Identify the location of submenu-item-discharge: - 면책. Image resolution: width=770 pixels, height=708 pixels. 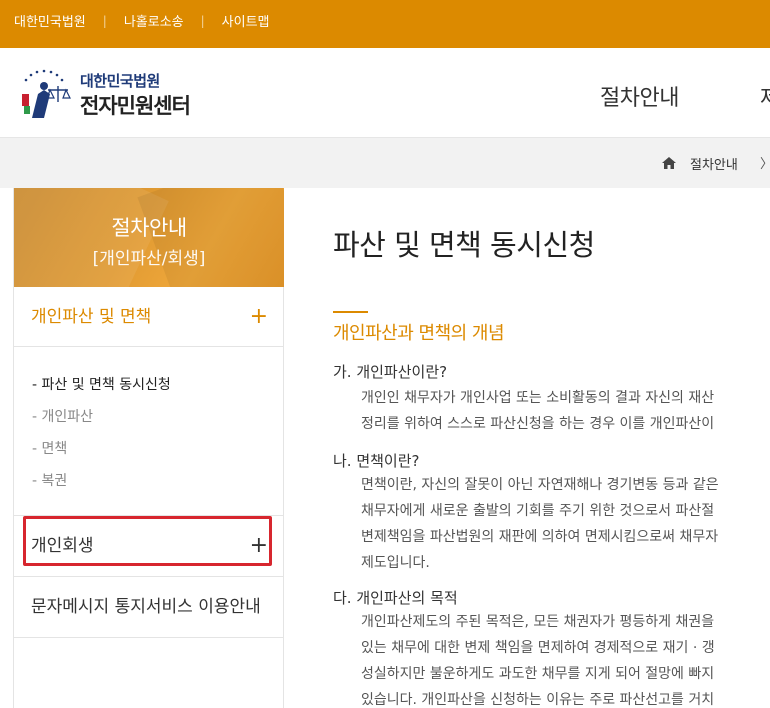
(158, 449).